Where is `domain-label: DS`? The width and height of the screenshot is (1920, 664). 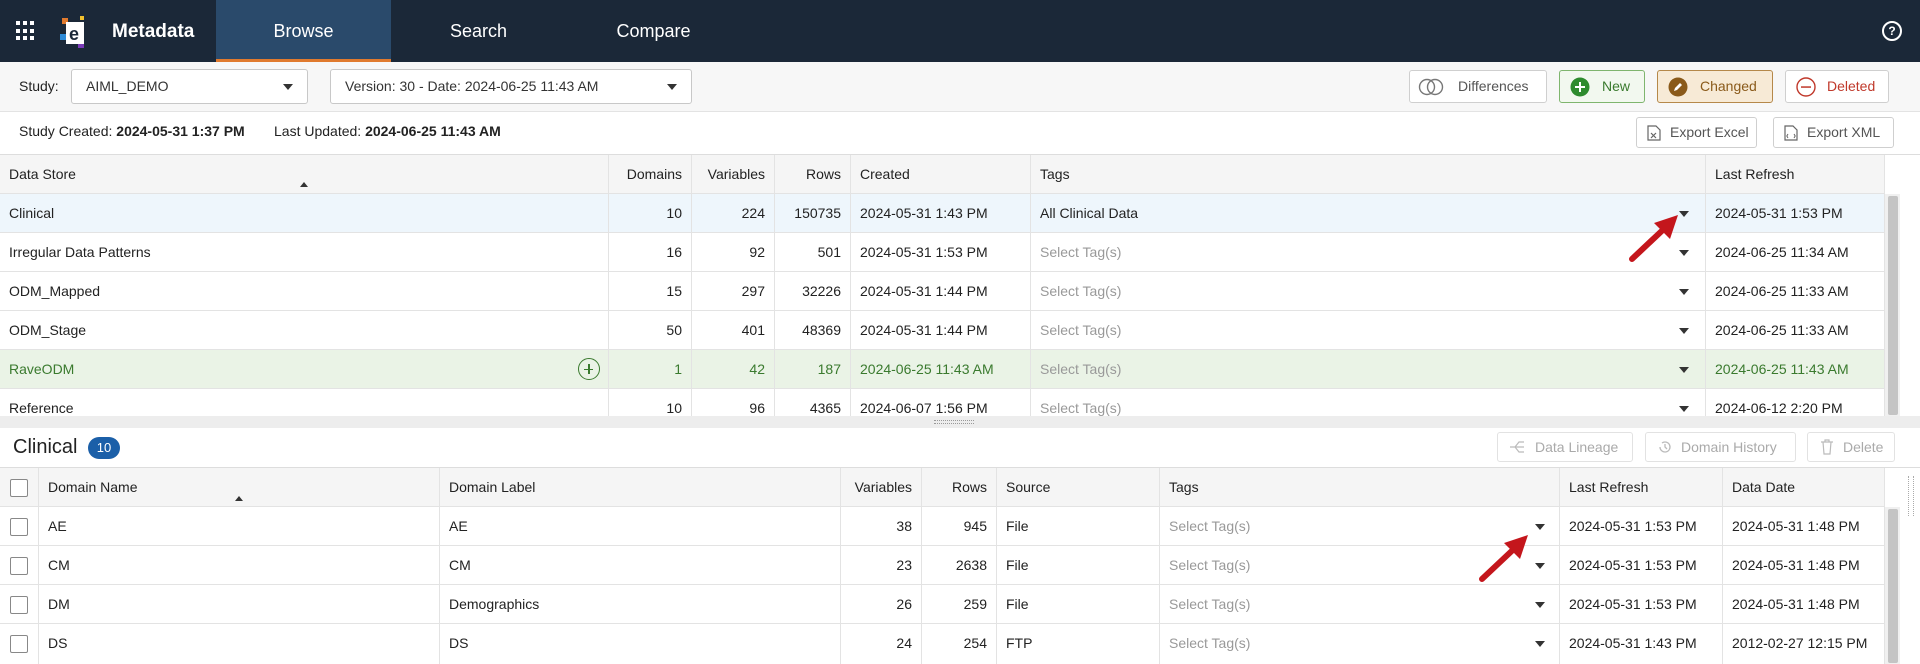 domain-label: DS is located at coordinates (640, 644).